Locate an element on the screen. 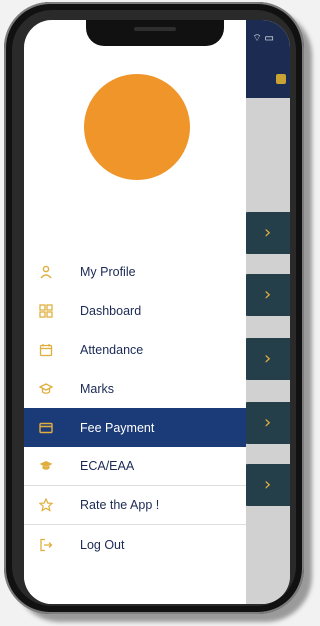 The height and width of the screenshot is (626, 320). menu-label: Fee Payment is located at coordinates (117, 427).